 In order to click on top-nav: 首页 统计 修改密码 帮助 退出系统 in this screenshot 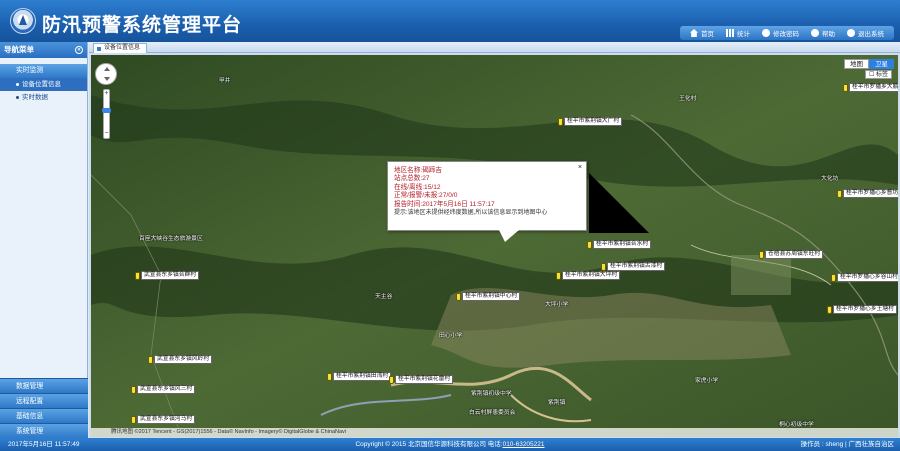, I will do `click(787, 33)`.